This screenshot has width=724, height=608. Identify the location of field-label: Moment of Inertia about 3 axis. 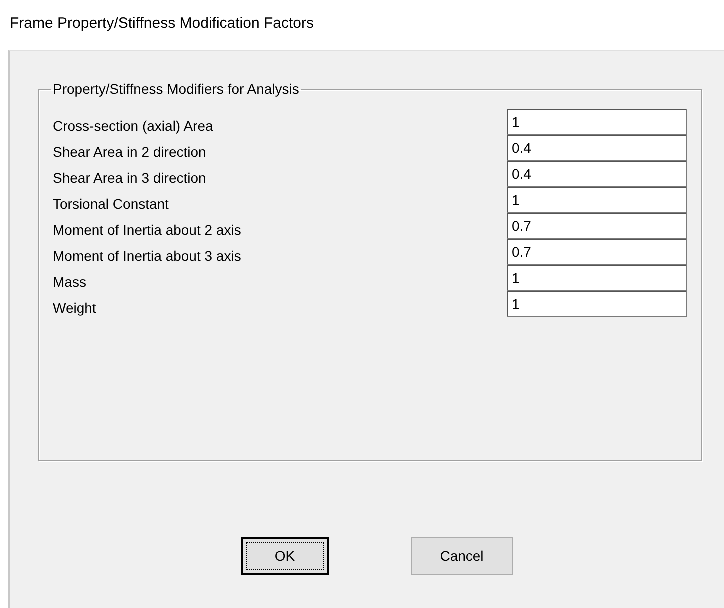
(147, 256).